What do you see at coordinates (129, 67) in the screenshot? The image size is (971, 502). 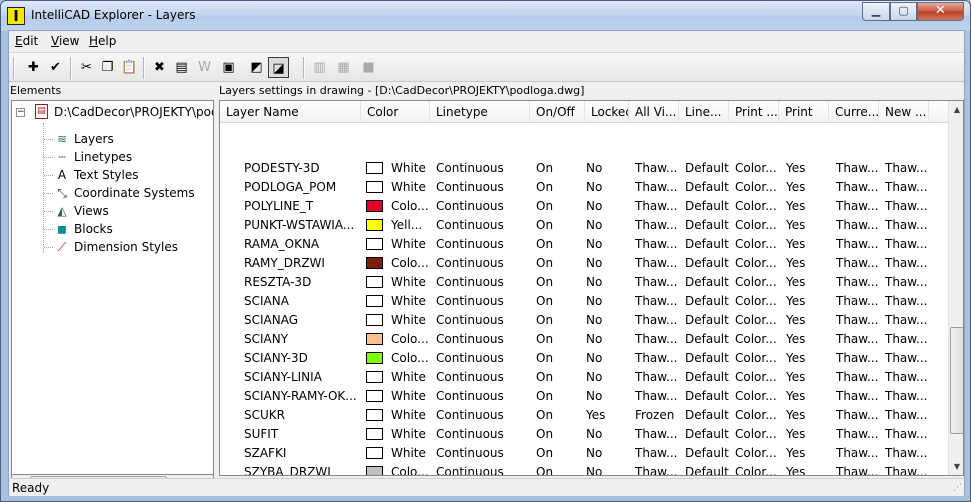 I see `paste-icon: 📋` at bounding box center [129, 67].